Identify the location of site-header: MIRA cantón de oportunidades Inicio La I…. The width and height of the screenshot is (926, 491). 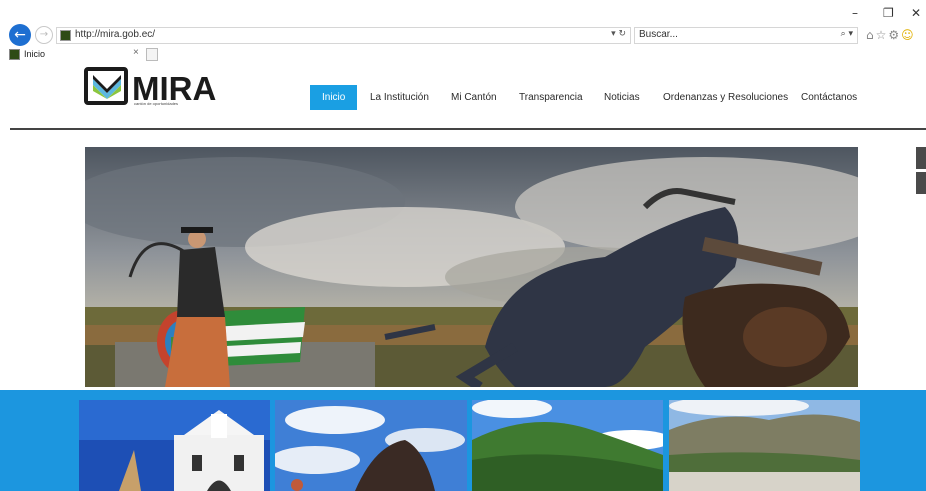
(468, 97).